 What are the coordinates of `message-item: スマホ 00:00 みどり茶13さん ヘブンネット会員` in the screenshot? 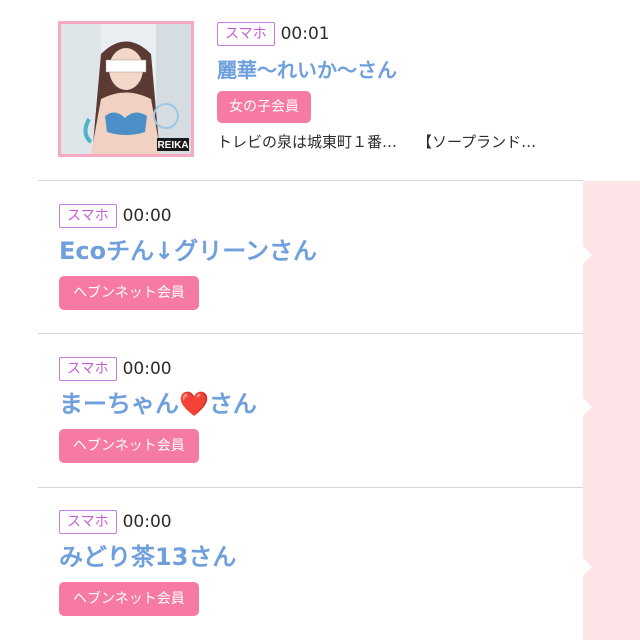 It's located at (319, 563).